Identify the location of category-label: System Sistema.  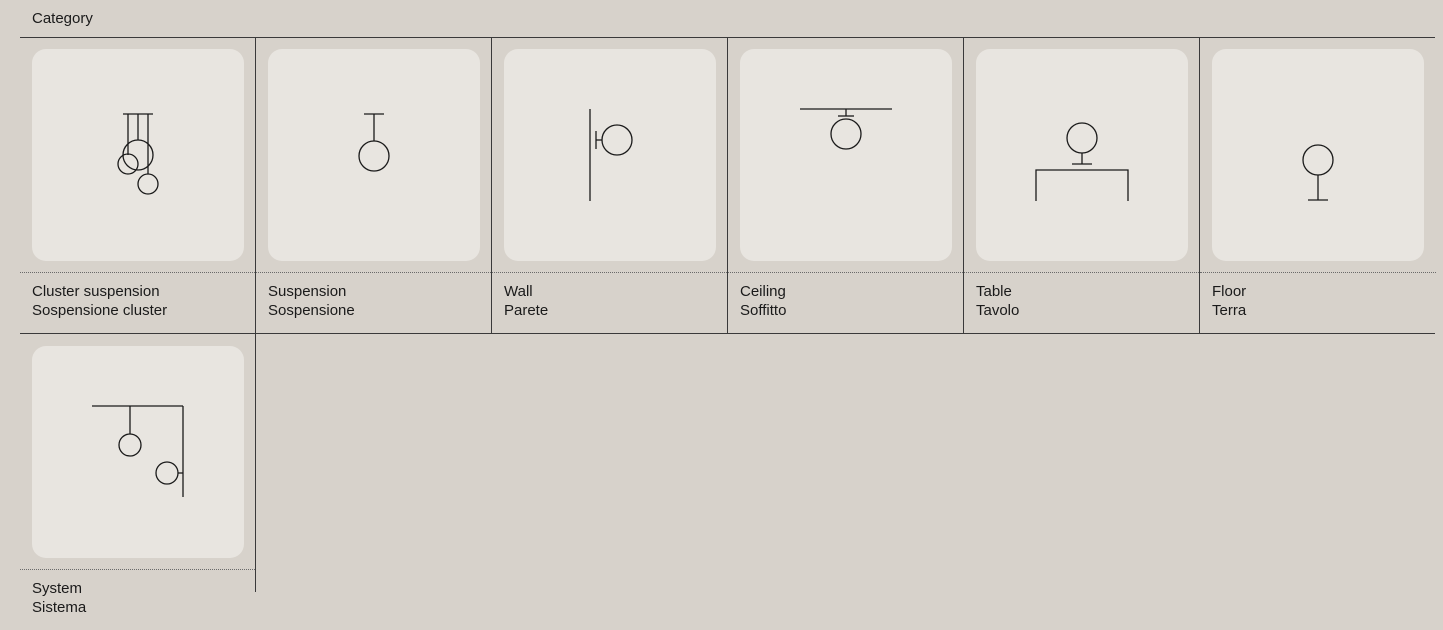
(59, 598).